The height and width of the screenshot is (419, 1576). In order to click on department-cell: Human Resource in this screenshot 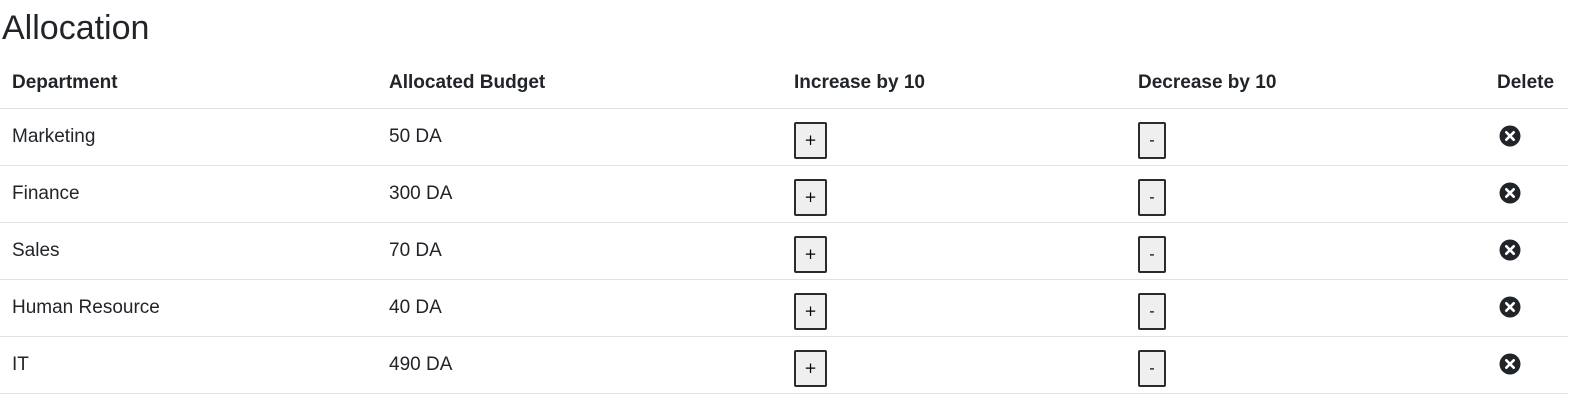, I will do `click(188, 308)`.